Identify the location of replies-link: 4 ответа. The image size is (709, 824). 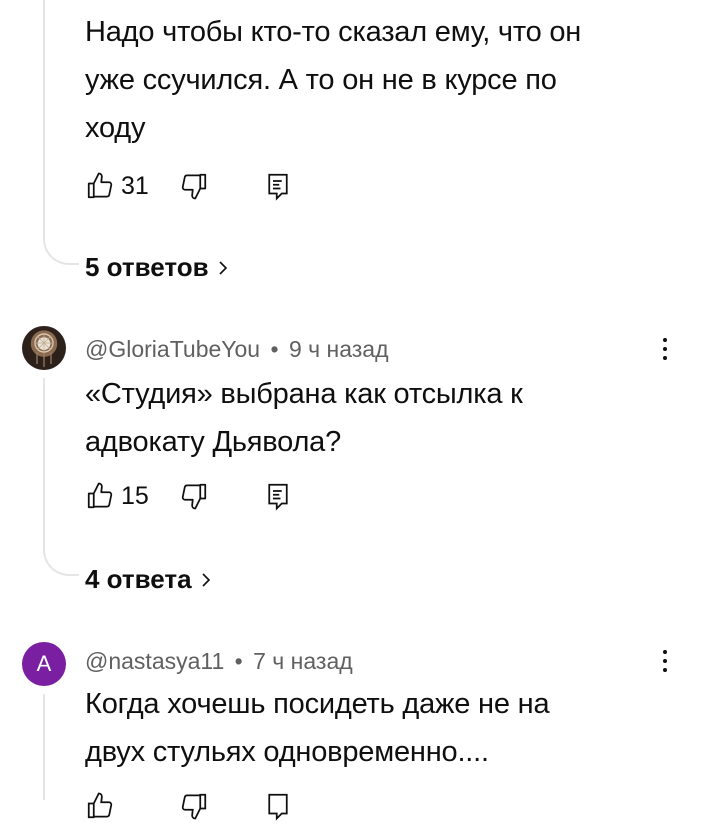
(148, 579).